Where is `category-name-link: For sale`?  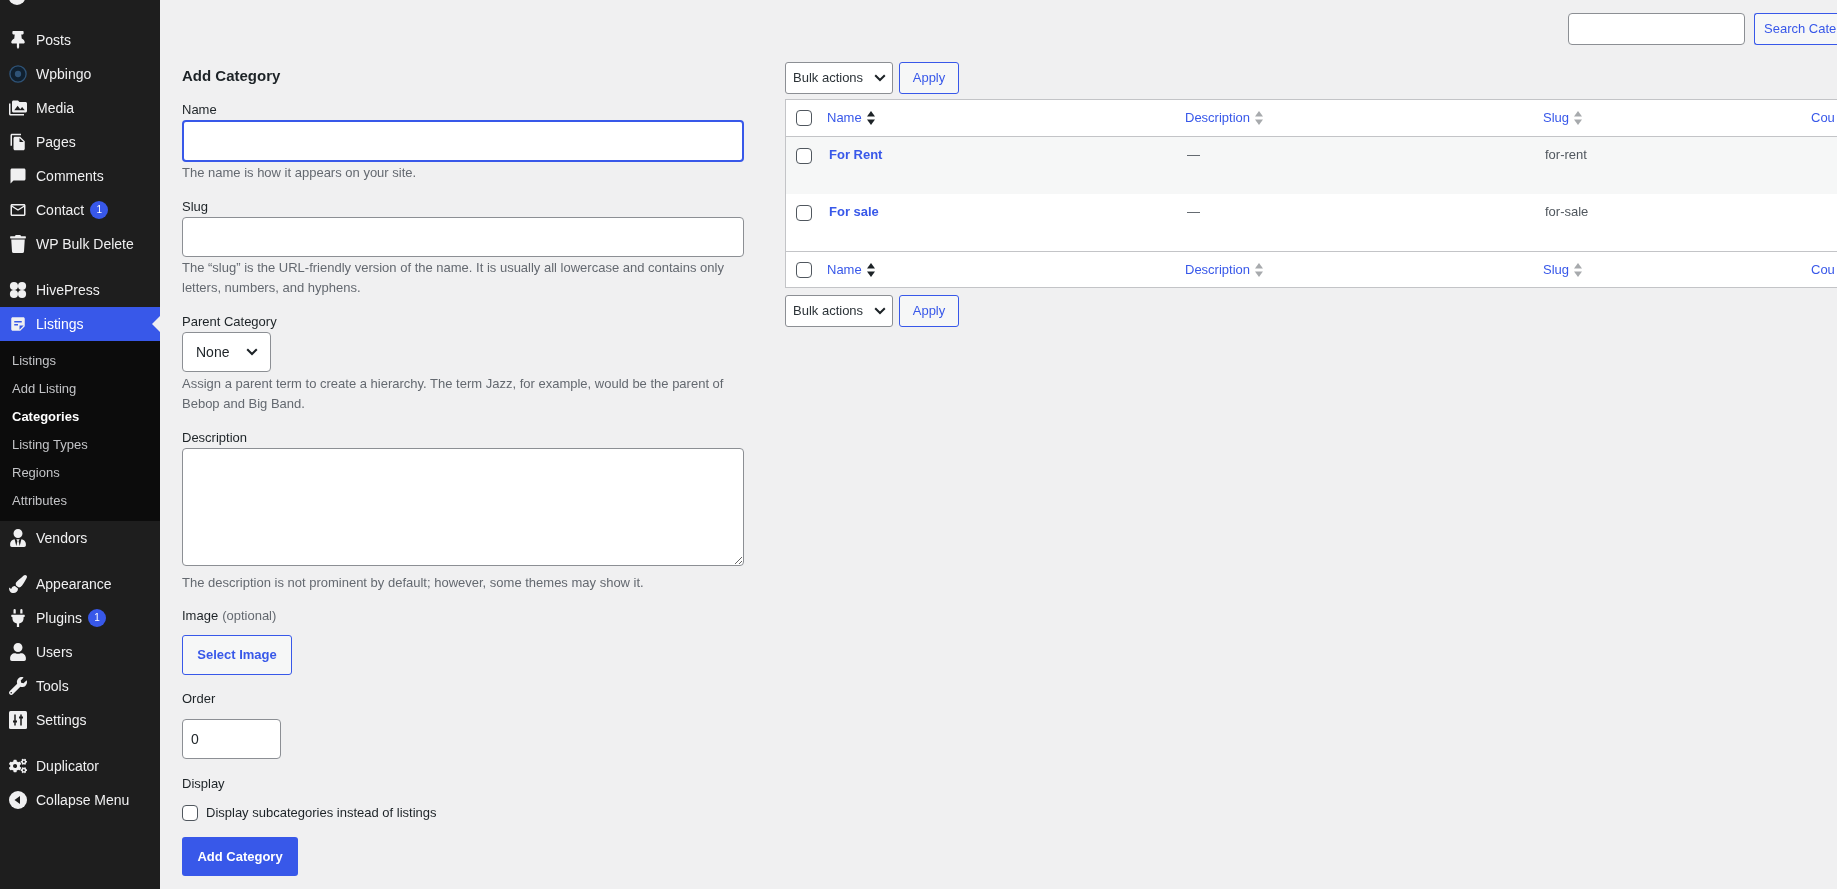
category-name-link: For sale is located at coordinates (854, 211).